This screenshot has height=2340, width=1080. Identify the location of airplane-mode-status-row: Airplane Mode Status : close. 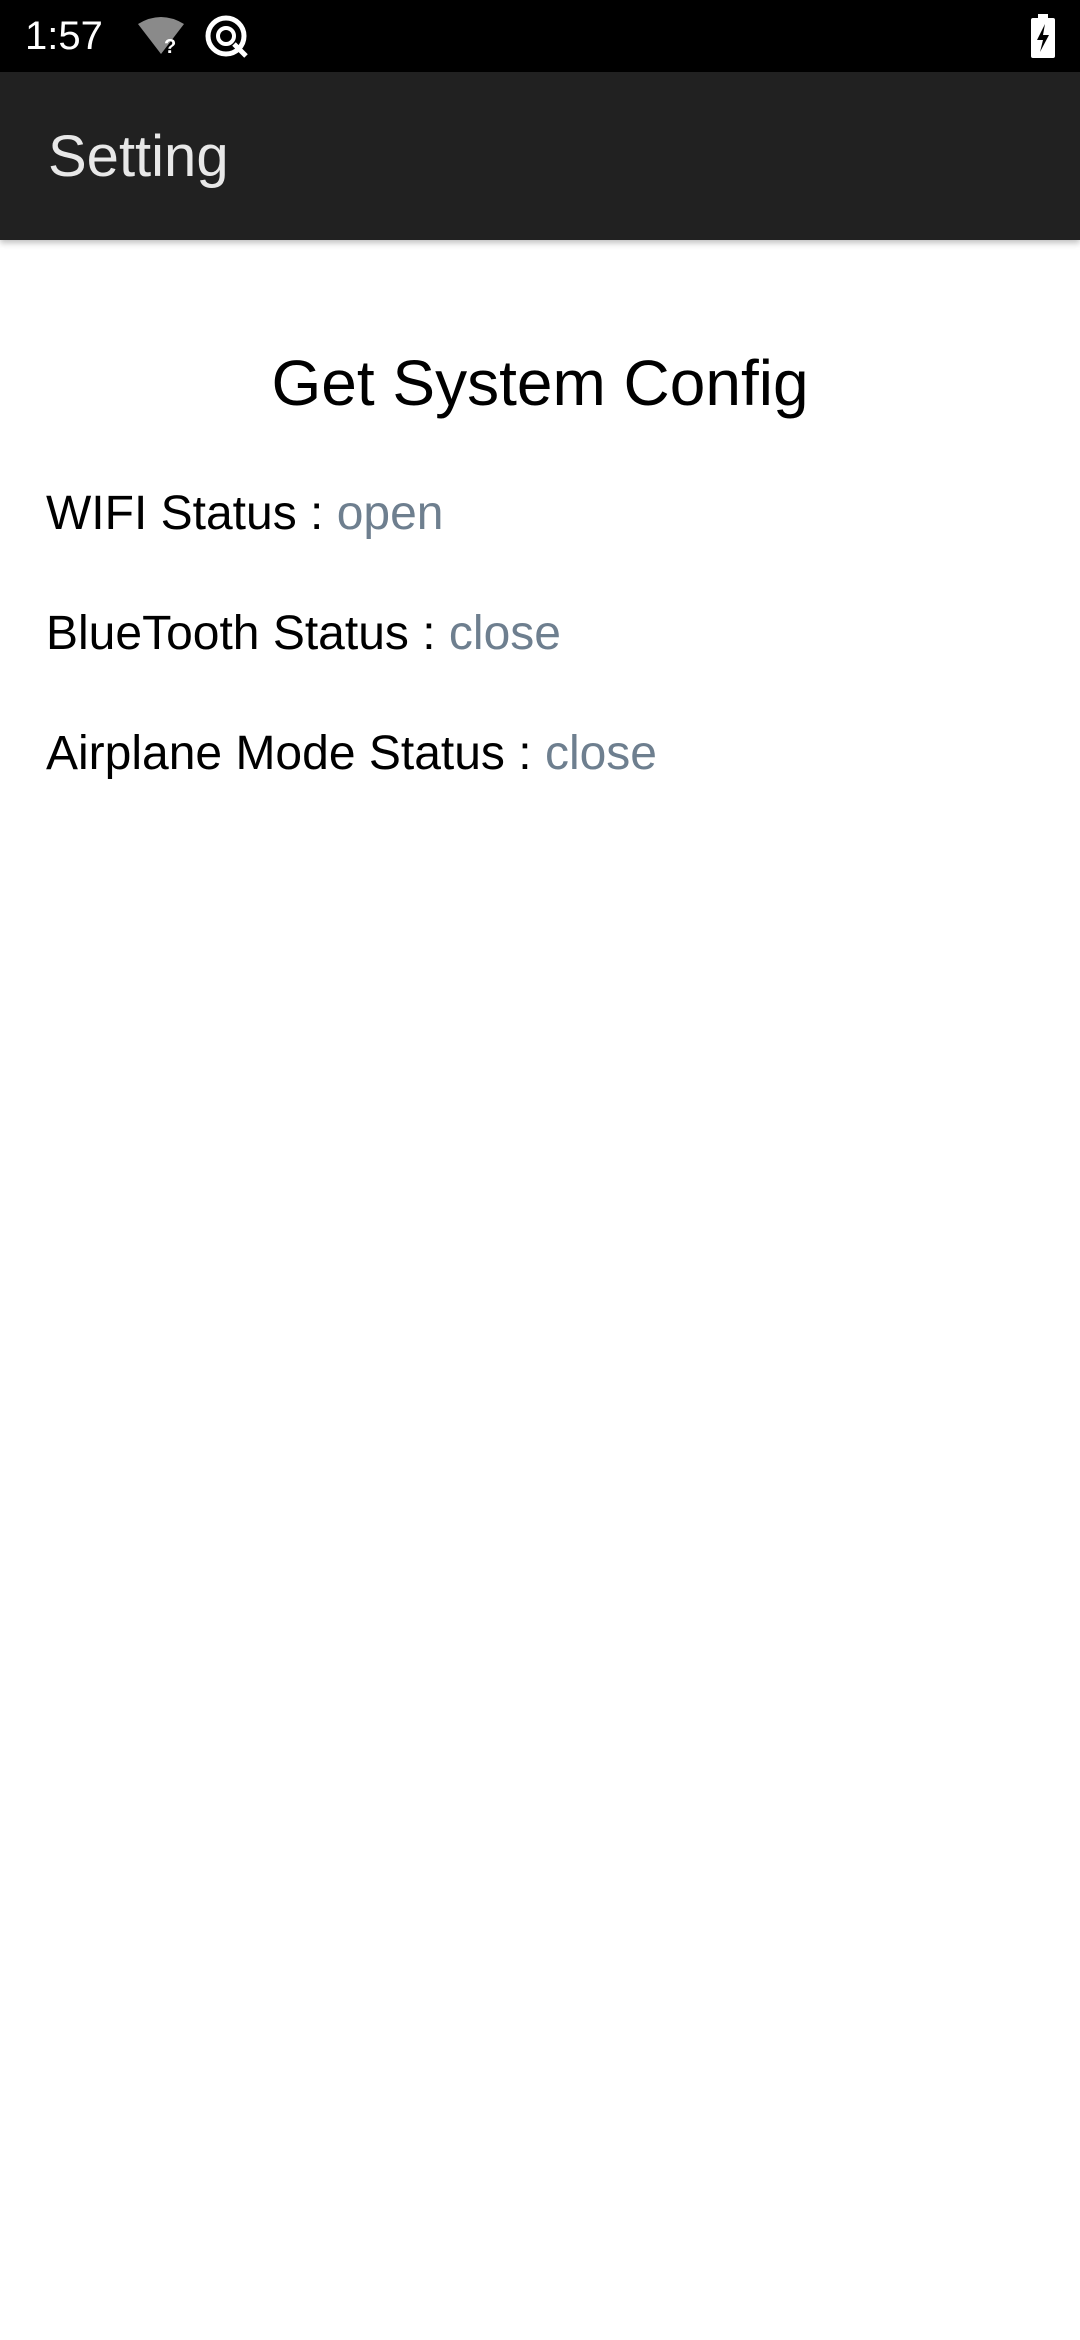
(351, 754).